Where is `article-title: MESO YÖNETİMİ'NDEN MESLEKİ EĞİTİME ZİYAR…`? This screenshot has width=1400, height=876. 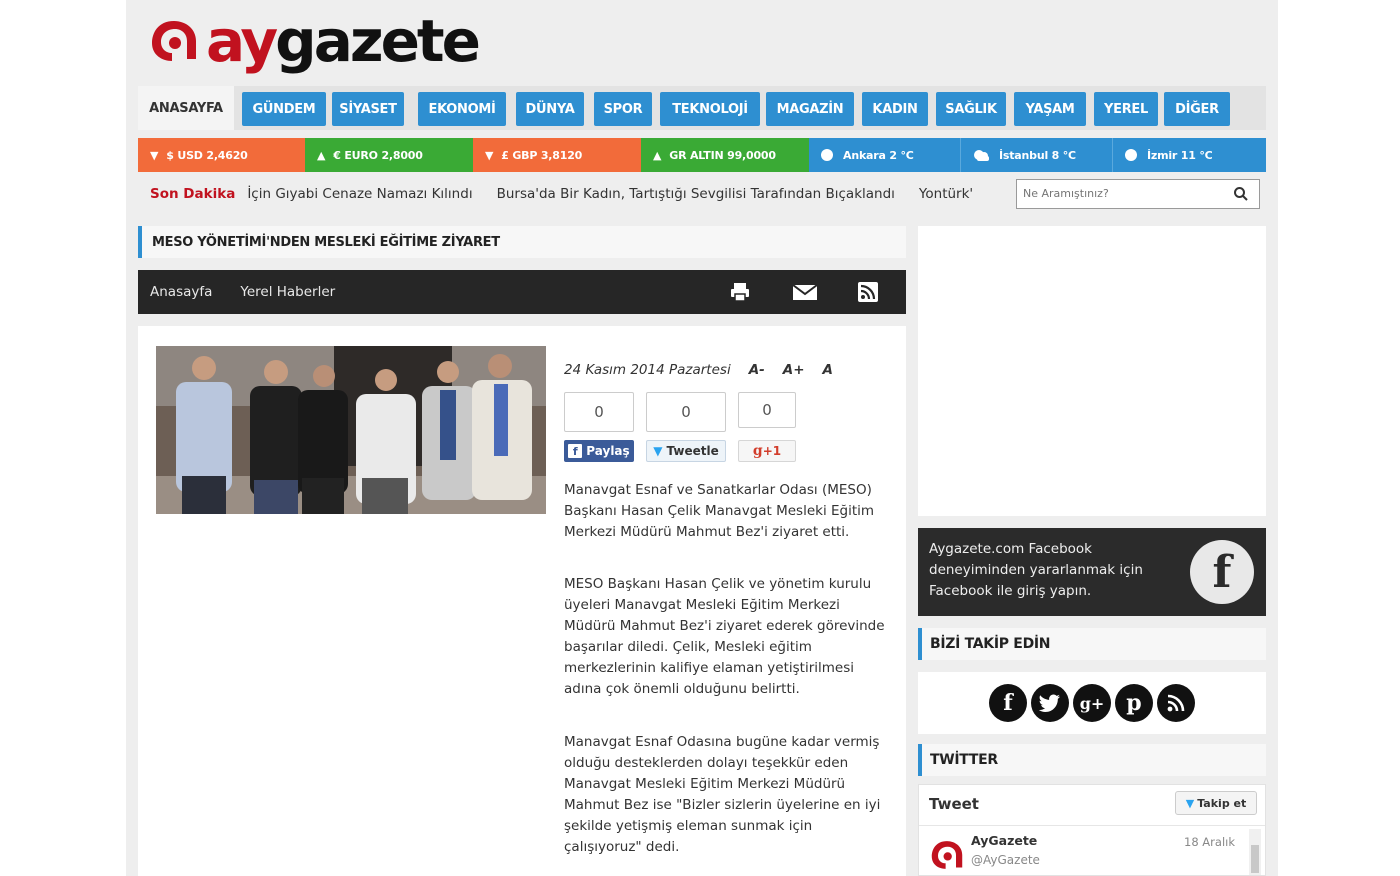 article-title: MESO YÖNETİMİ'NDEN MESLEKİ EĞİTİME ZİYAR… is located at coordinates (522, 242).